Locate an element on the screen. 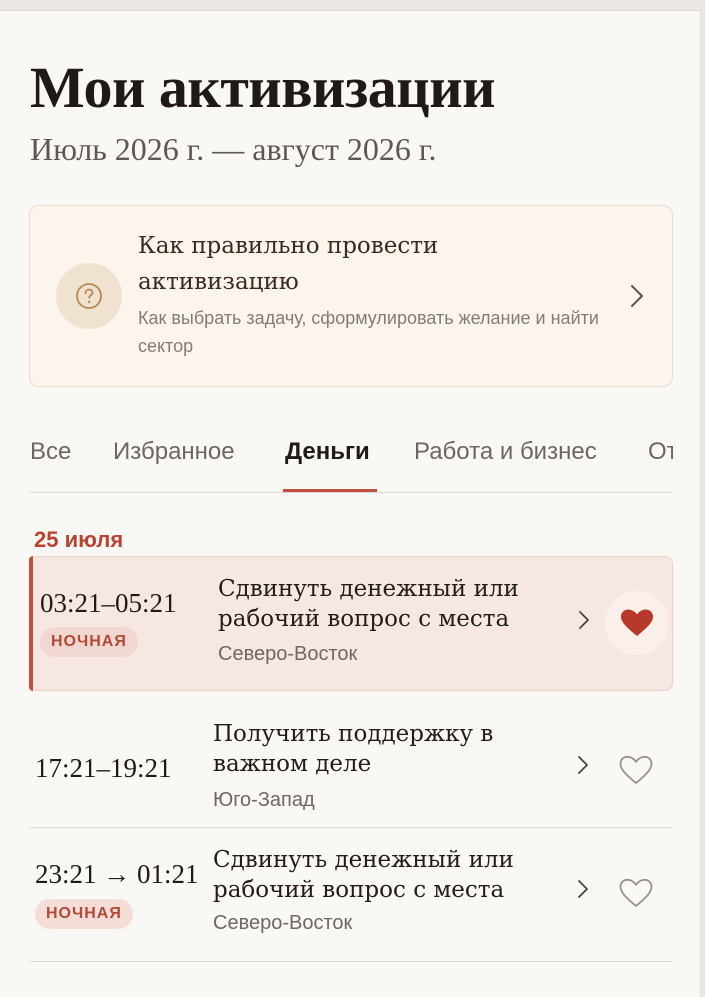 The width and height of the screenshot is (705, 997). active-tab-indicator is located at coordinates (330, 490).